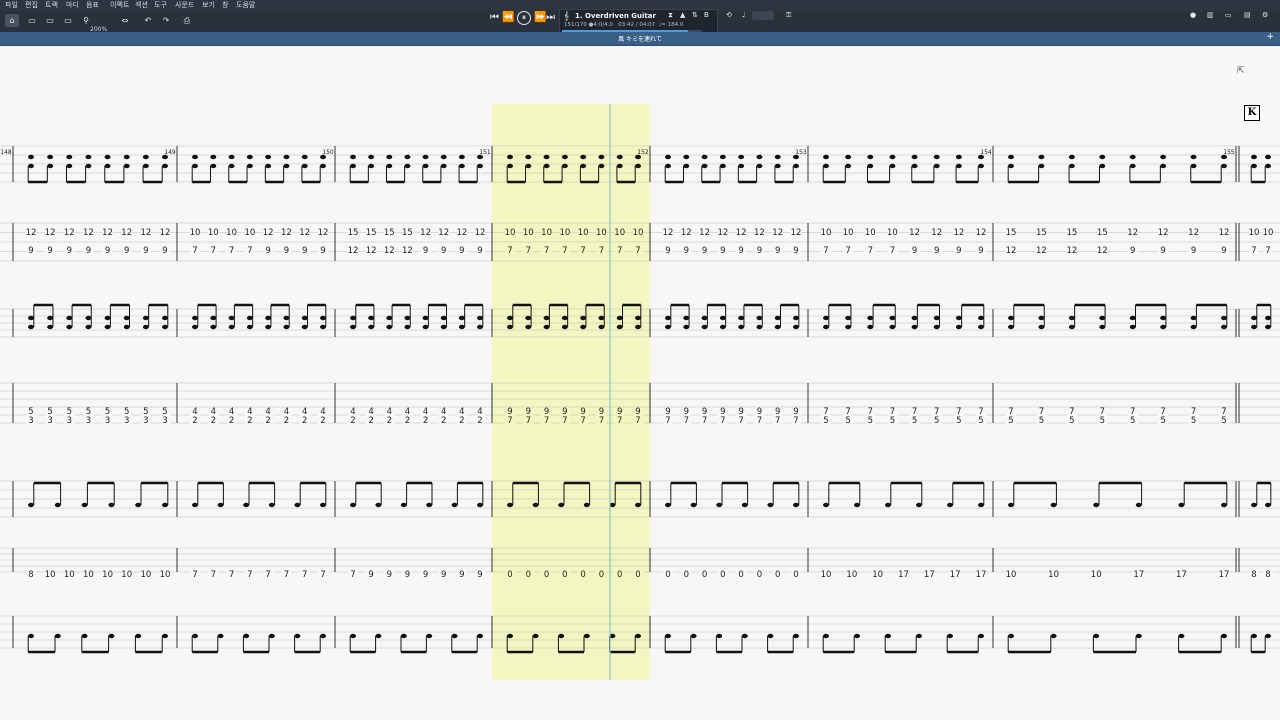 Image resolution: width=1280 pixels, height=720 pixels. Describe the element at coordinates (49, 421) in the screenshot. I see `tab-fret-number: 3` at that location.